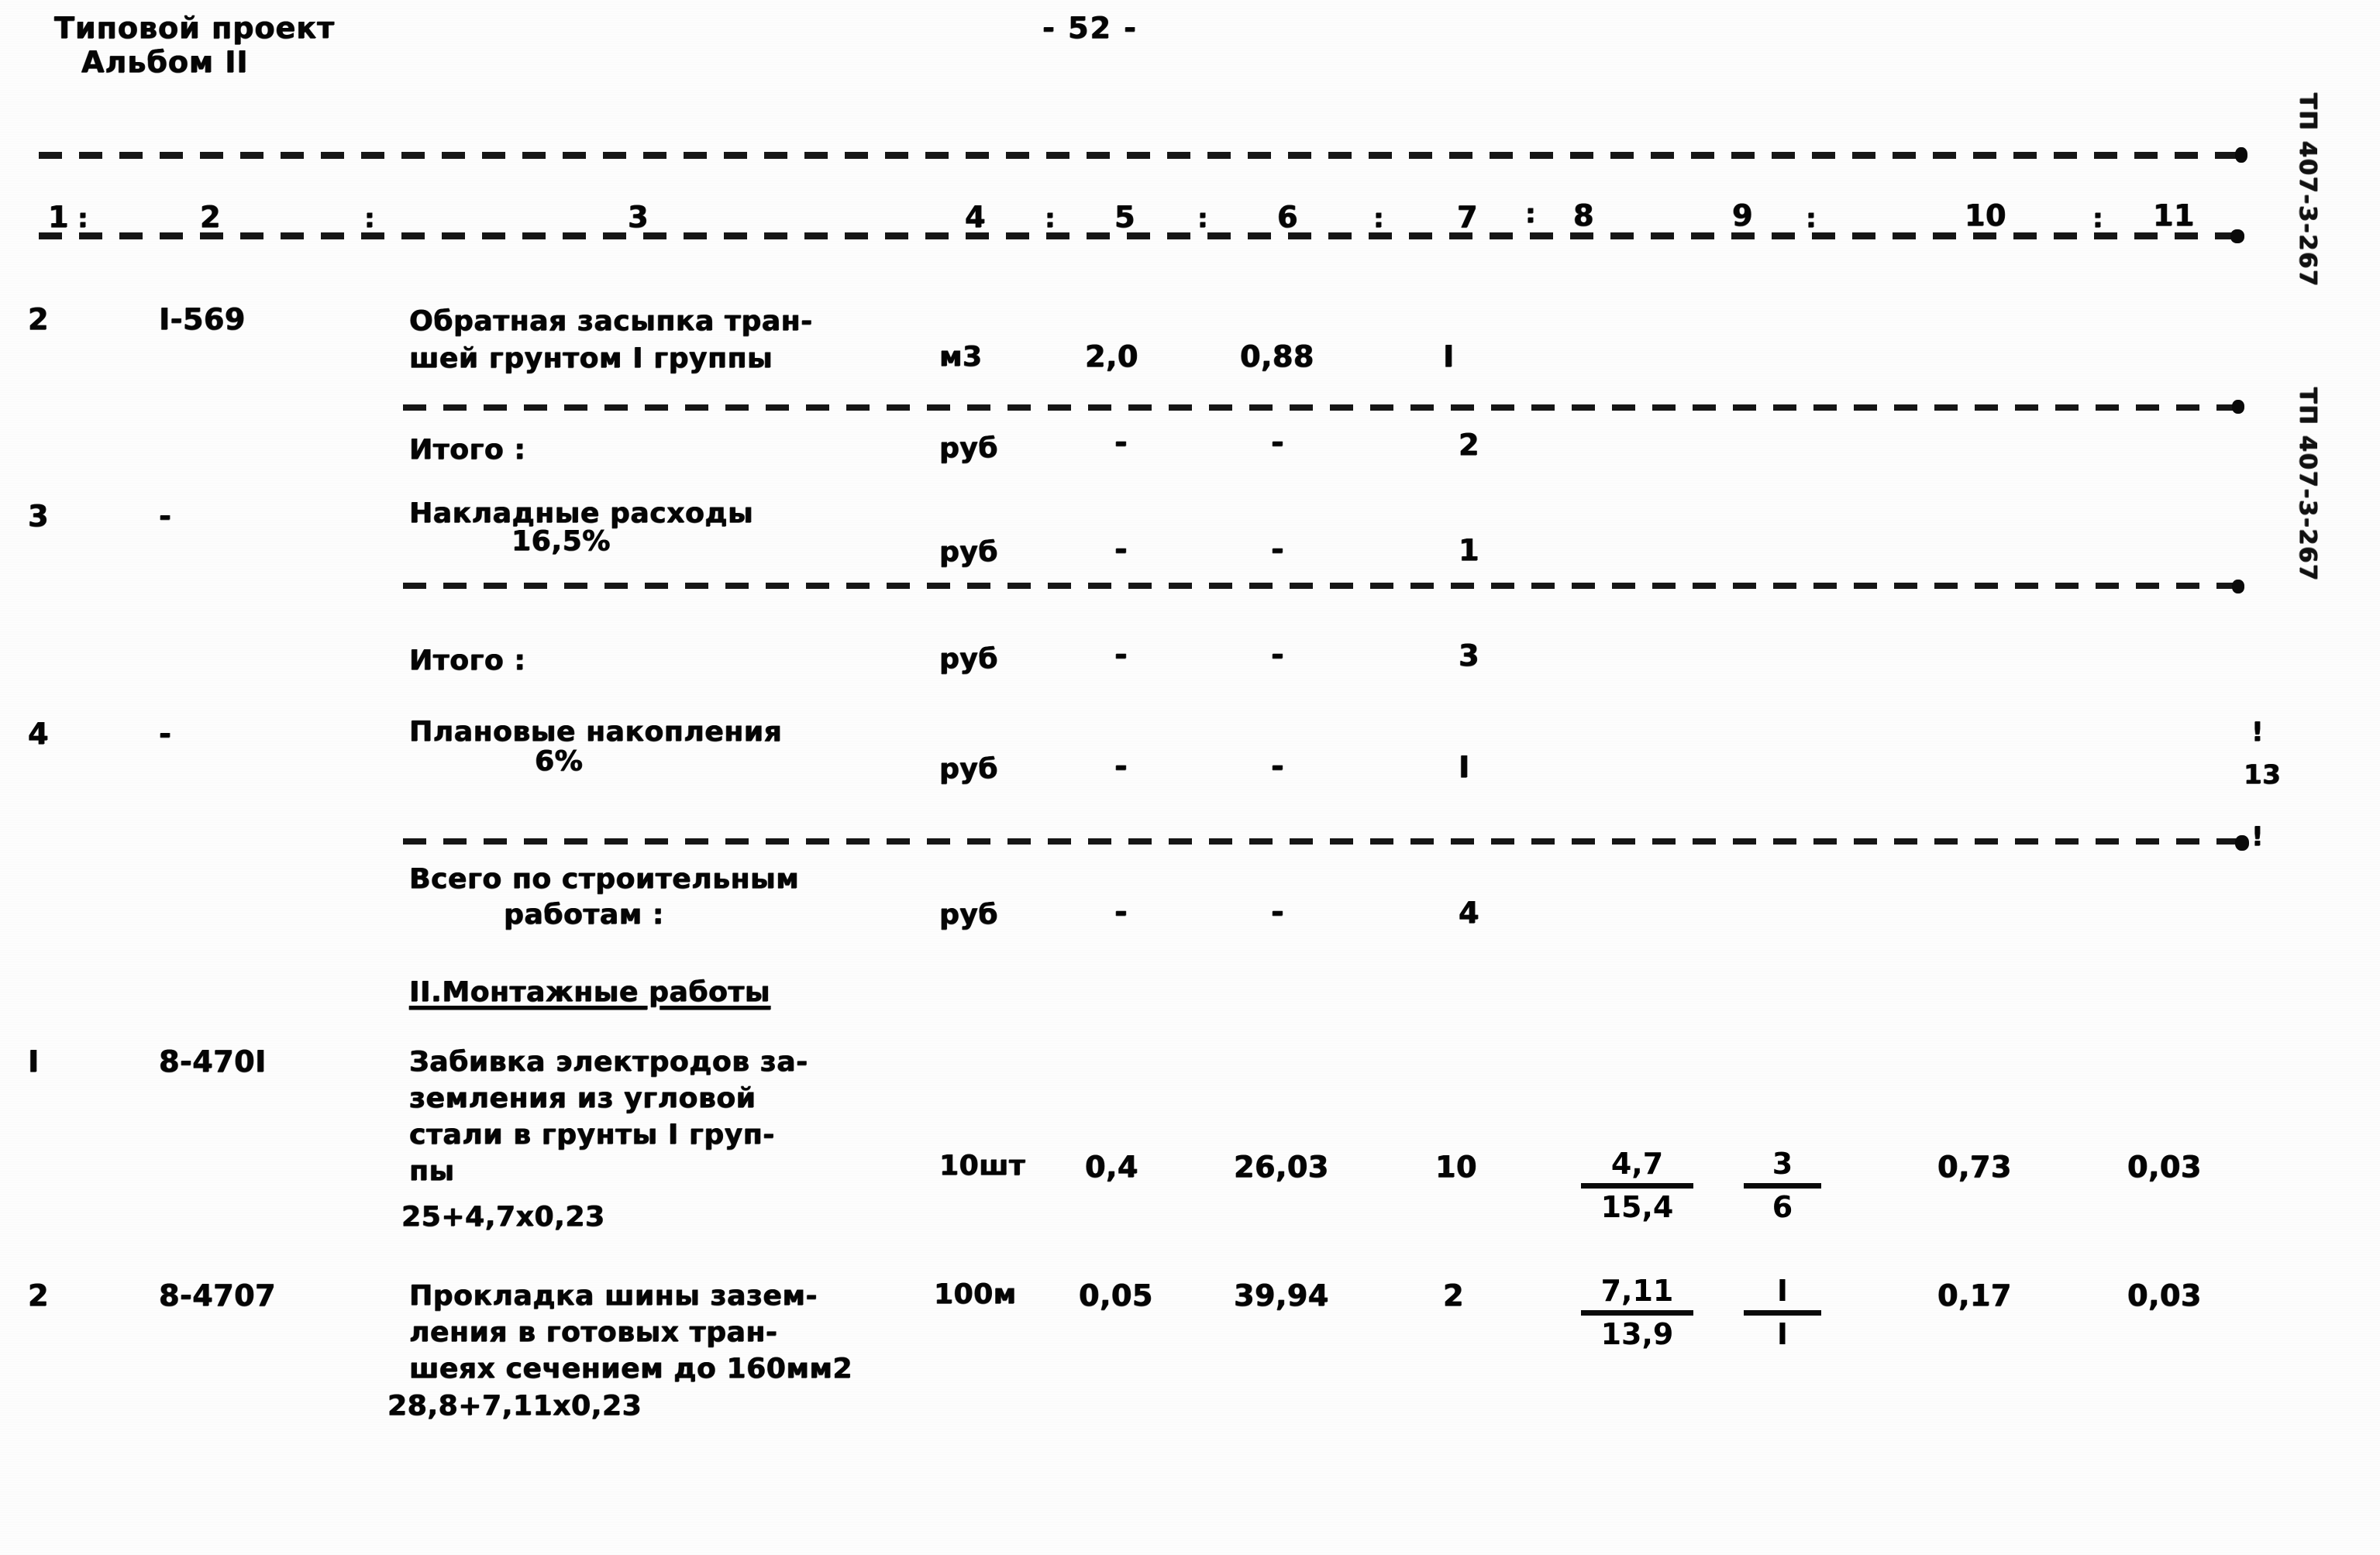 The image size is (2380, 1555). Describe the element at coordinates (1742, 215) in the screenshot. I see `column-header-9: 9` at that location.